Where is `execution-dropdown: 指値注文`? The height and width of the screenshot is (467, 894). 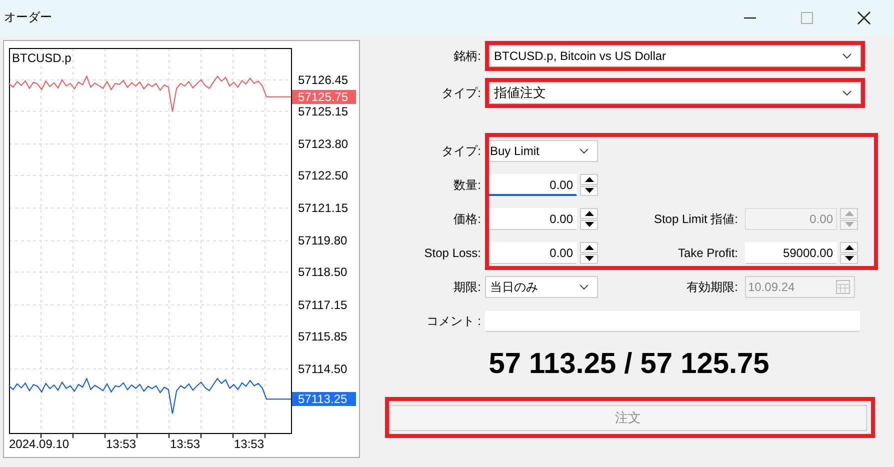 execution-dropdown: 指値注文 is located at coordinates (675, 93).